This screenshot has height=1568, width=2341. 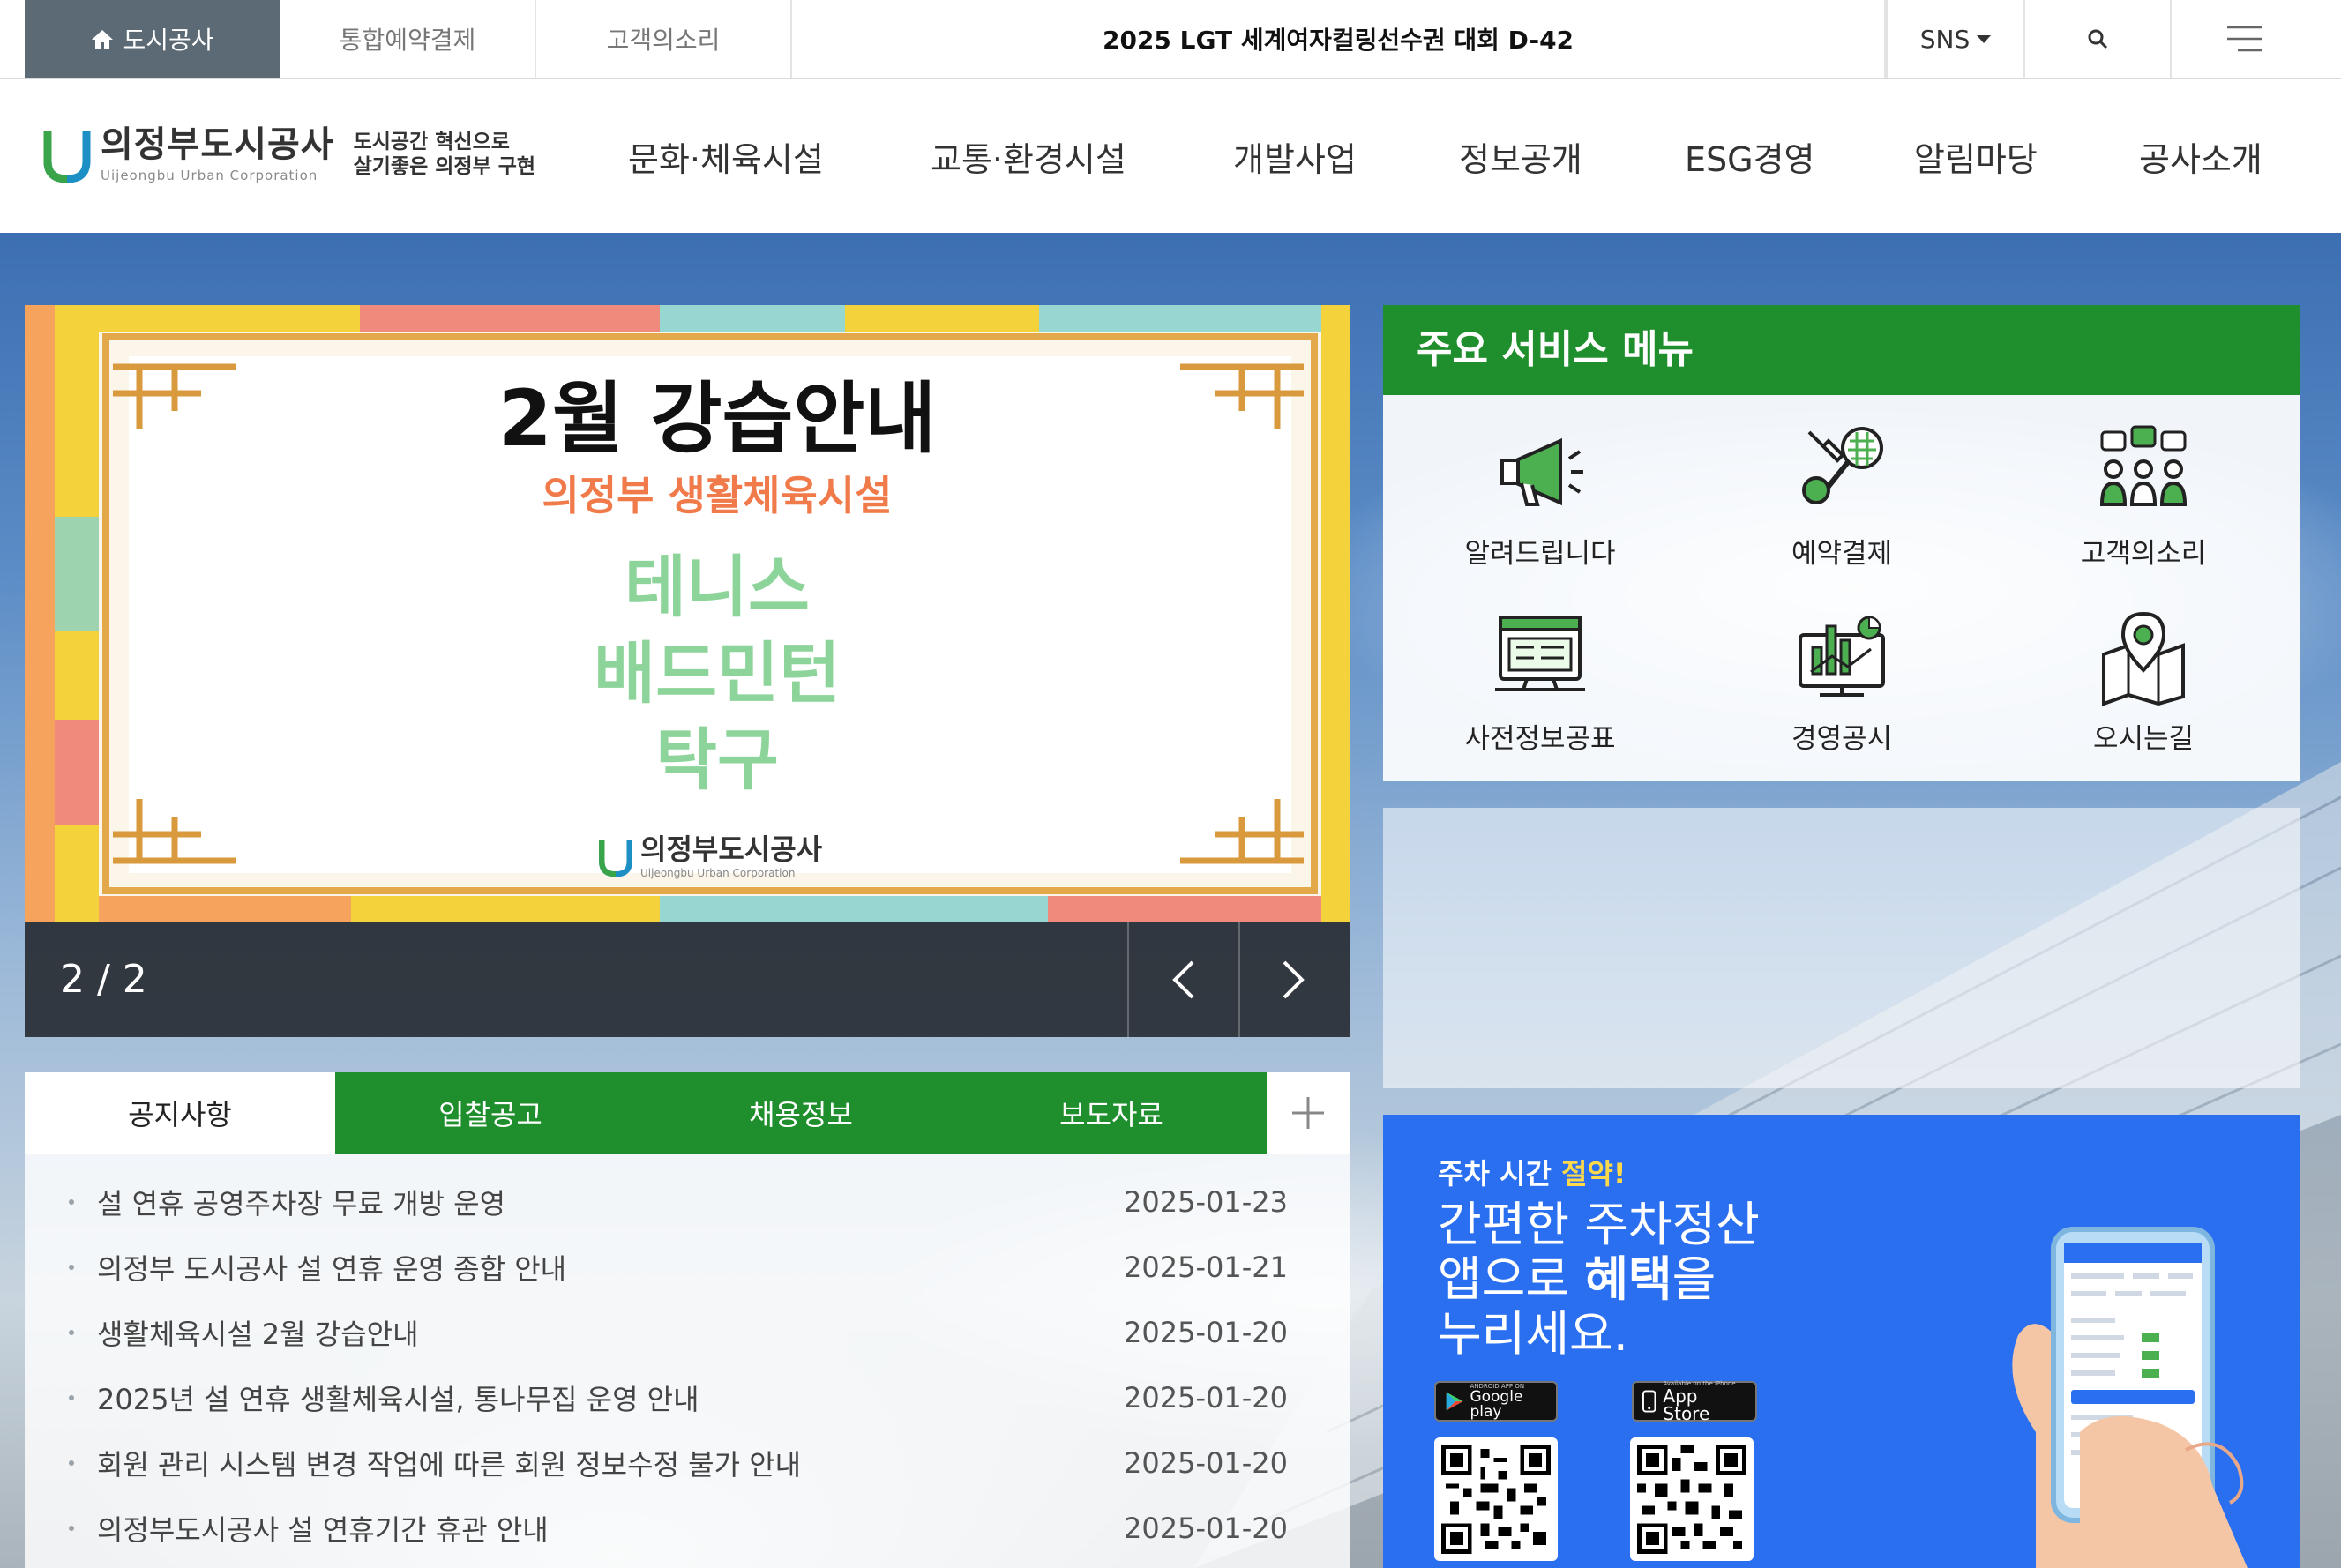 I want to click on promo-tagline-accent: 절약!, so click(x=1594, y=1174).